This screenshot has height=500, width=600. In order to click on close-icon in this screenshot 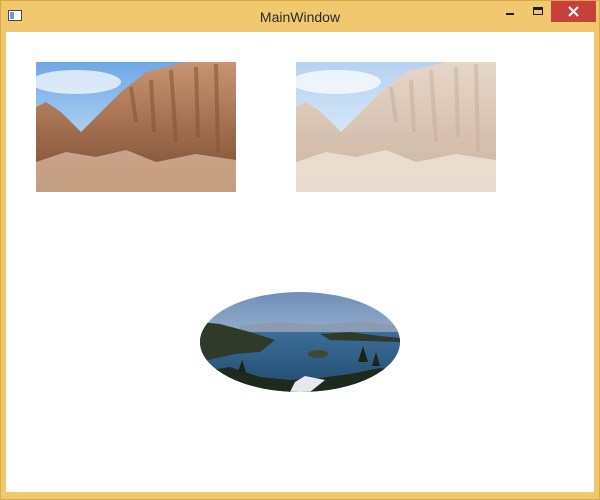, I will do `click(573, 11)`.